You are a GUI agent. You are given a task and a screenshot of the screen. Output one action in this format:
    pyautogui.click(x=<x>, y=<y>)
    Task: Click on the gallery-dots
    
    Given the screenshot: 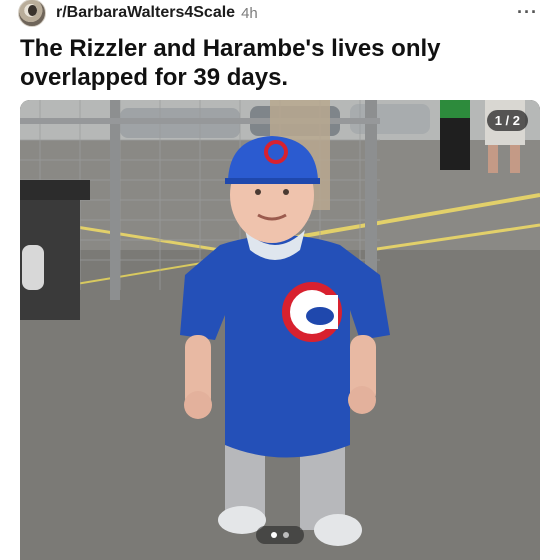 What is the action you would take?
    pyautogui.click(x=280, y=535)
    